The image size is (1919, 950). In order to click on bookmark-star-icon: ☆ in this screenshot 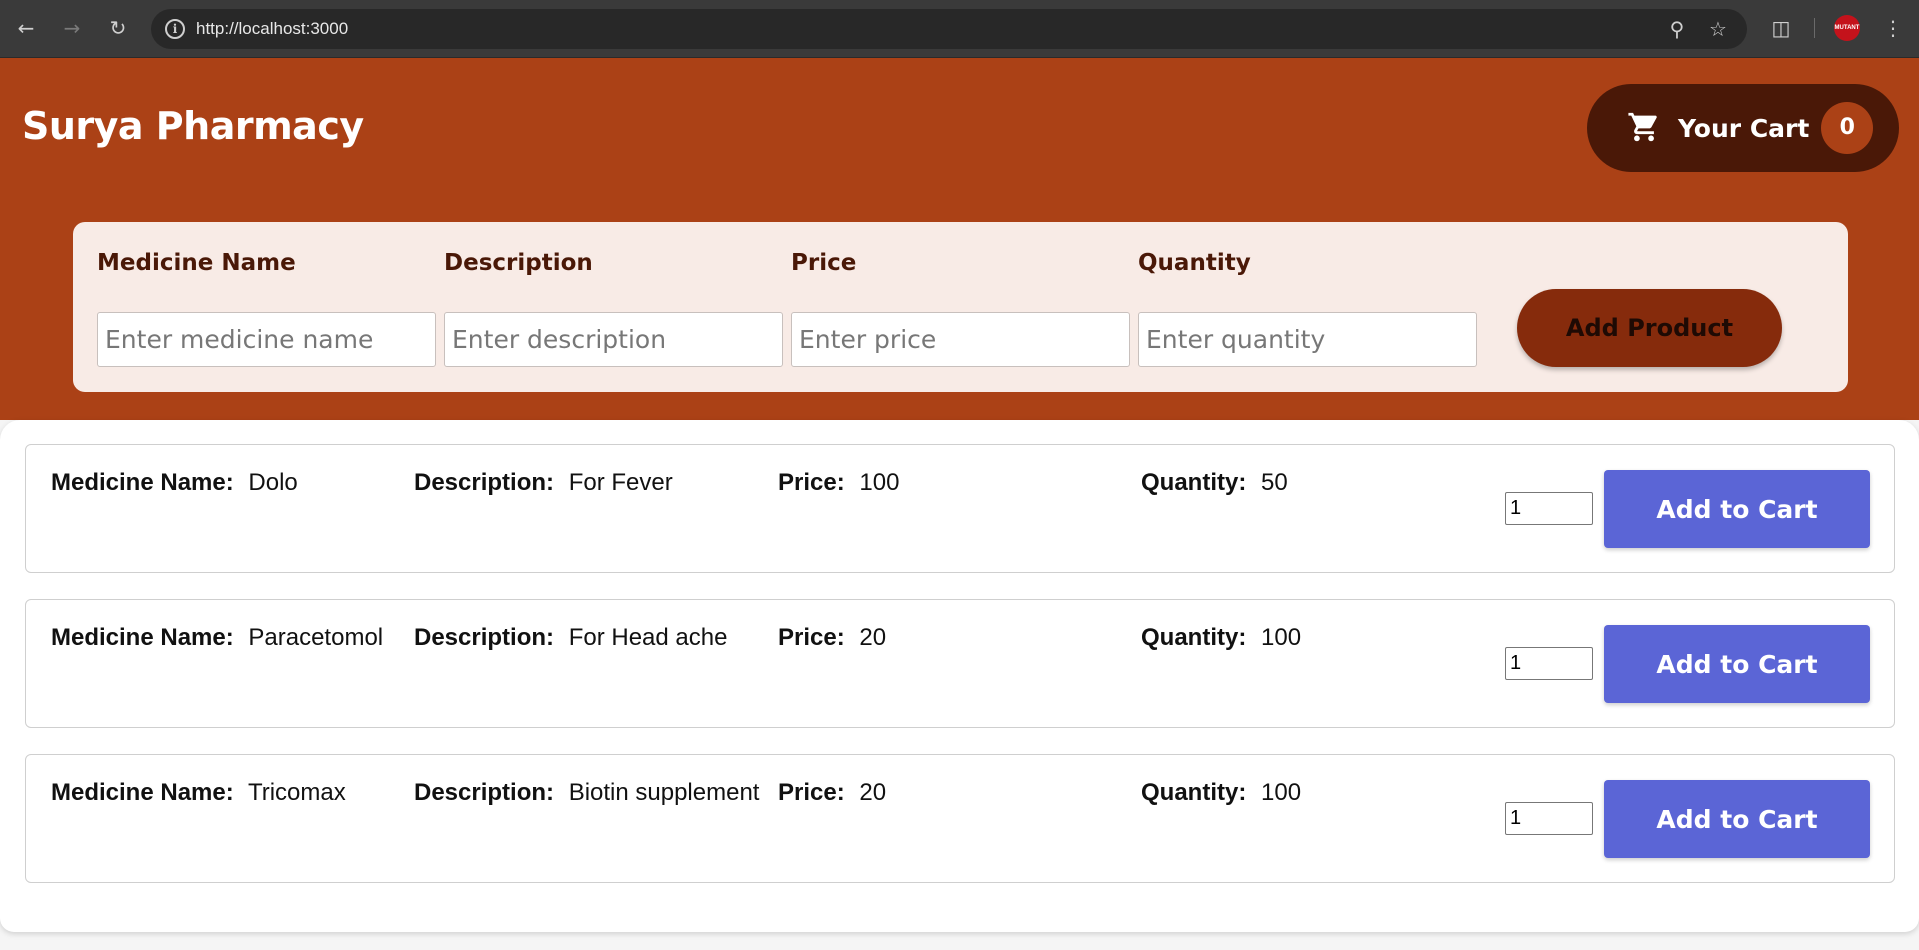, I will do `click(1718, 29)`.